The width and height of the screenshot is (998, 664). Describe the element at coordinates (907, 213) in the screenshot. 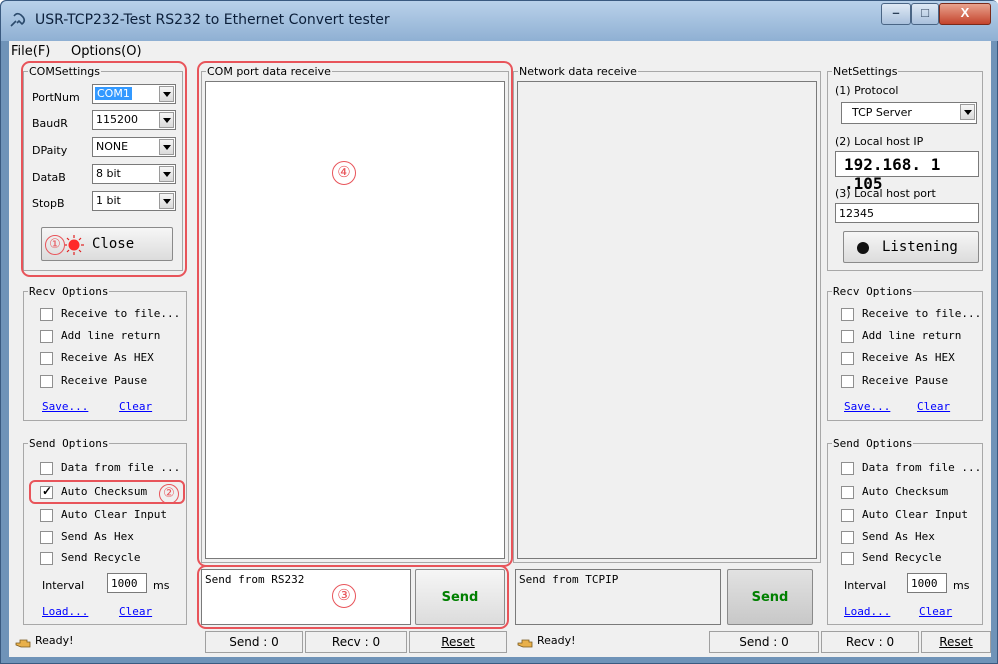

I see `local-port-input: 12345` at that location.